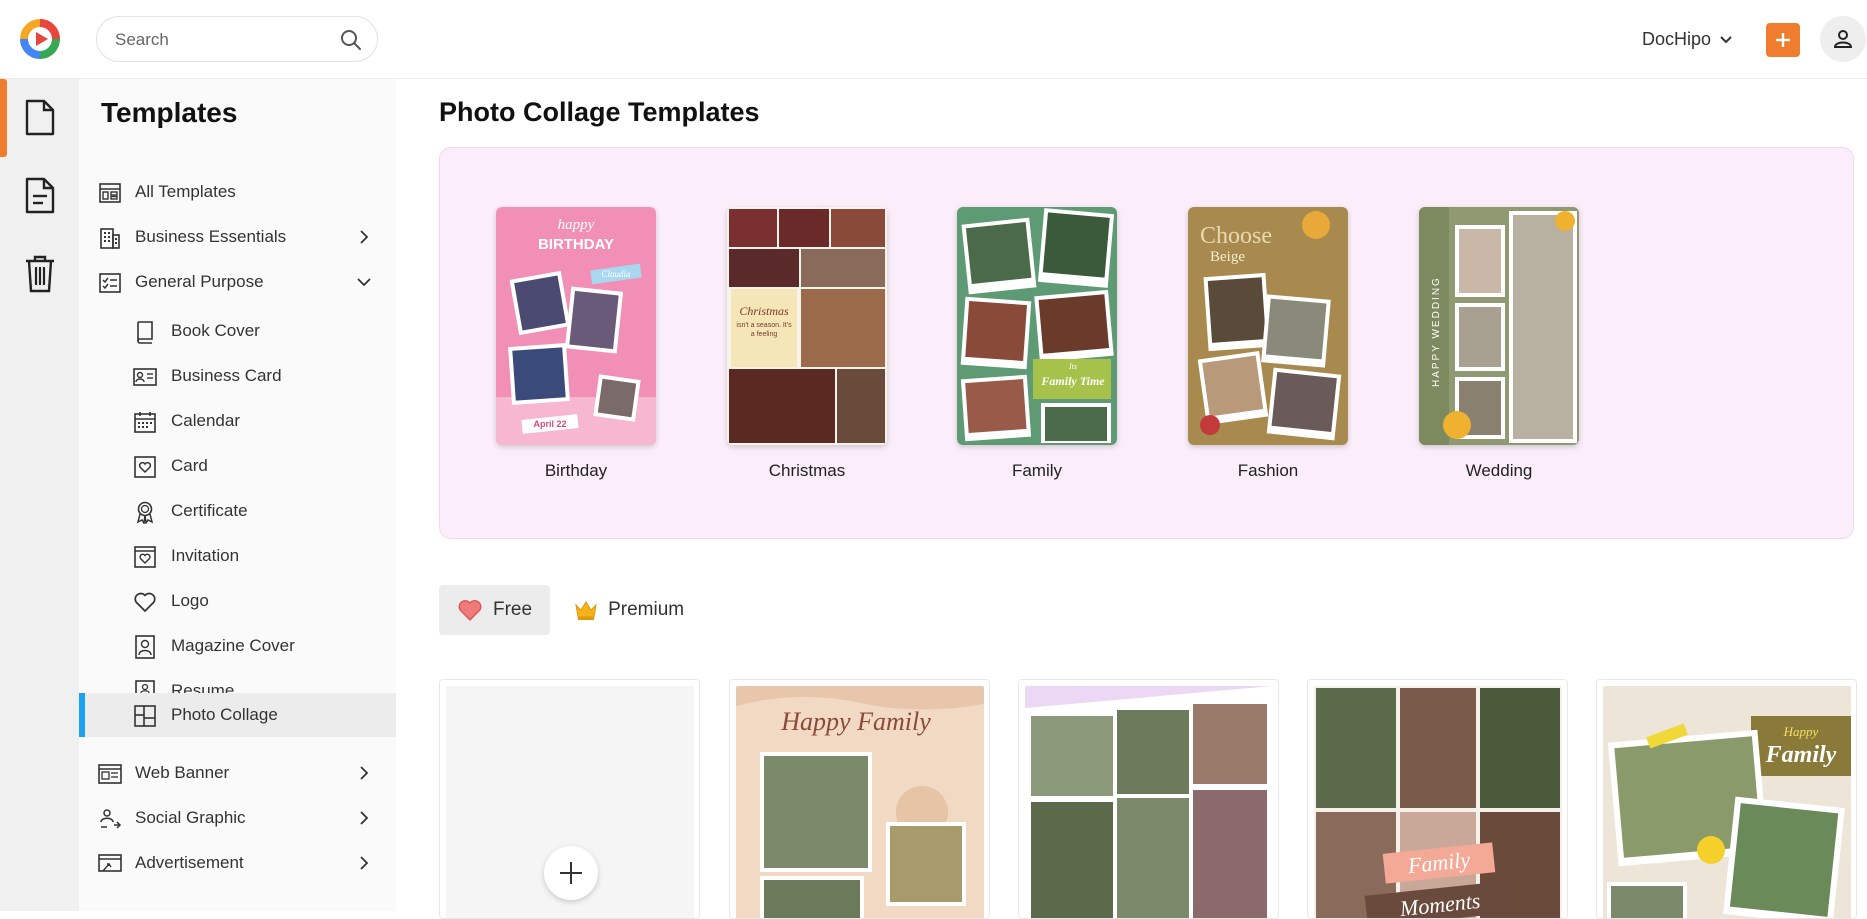  What do you see at coordinates (189, 862) in the screenshot?
I see `sidebar-item-label: Advertisement` at bounding box center [189, 862].